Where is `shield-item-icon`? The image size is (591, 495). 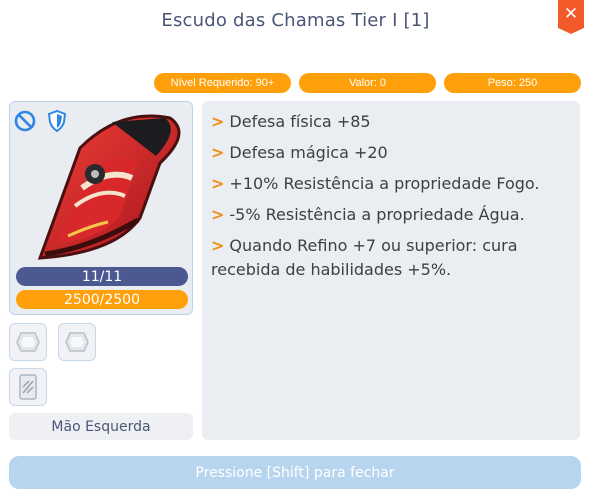 shield-item-icon is located at coordinates (109, 187).